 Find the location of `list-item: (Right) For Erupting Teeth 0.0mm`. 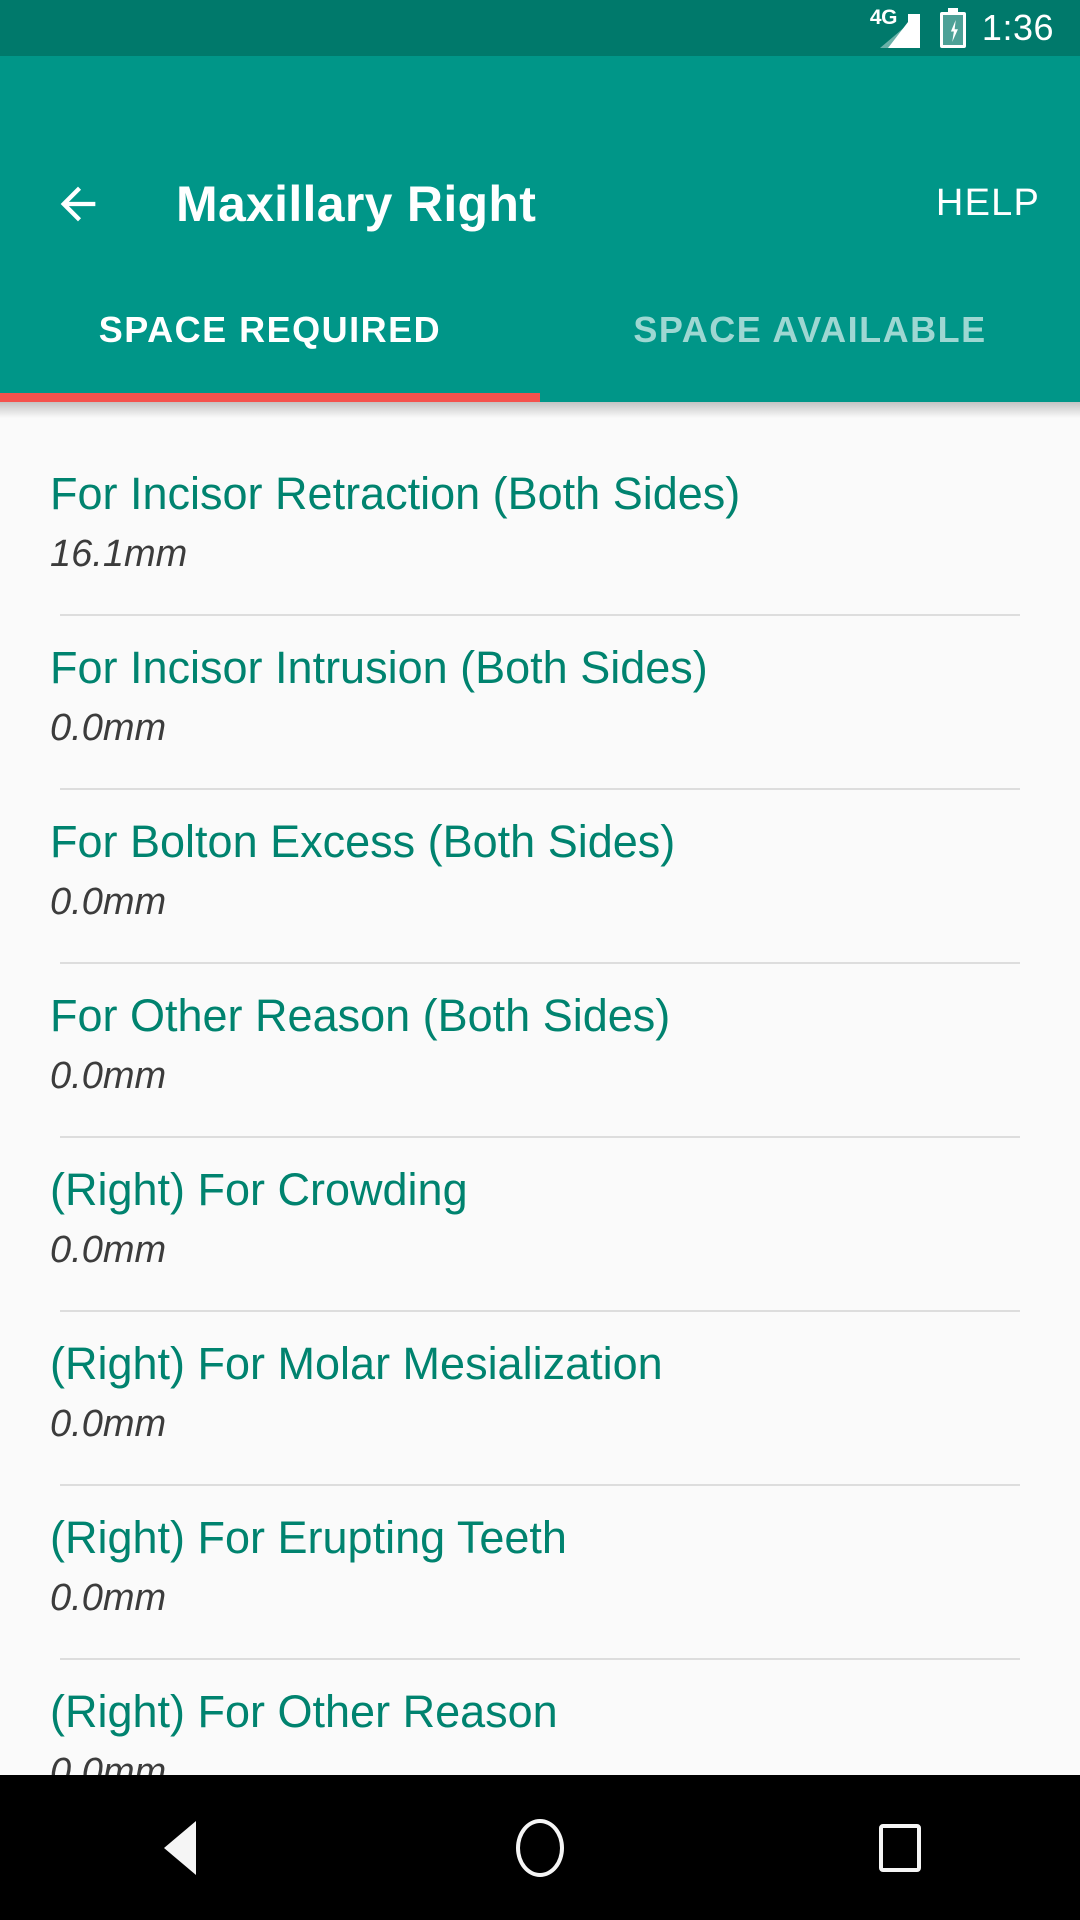

list-item: (Right) For Erupting Teeth 0.0mm is located at coordinates (540, 1572).